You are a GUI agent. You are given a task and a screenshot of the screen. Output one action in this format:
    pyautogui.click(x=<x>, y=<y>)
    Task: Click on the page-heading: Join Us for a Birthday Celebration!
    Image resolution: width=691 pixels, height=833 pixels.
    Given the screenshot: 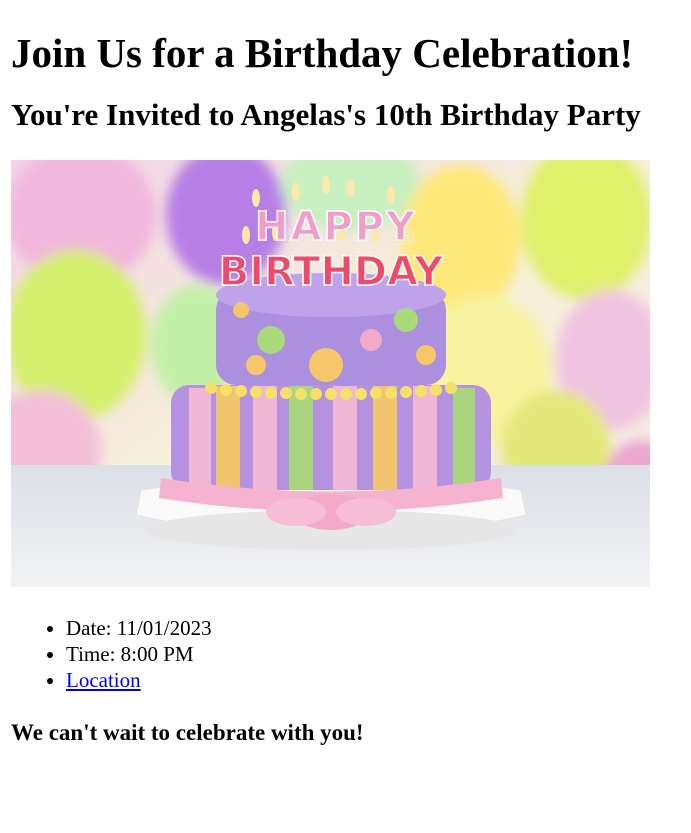 What is the action you would take?
    pyautogui.click(x=322, y=53)
    